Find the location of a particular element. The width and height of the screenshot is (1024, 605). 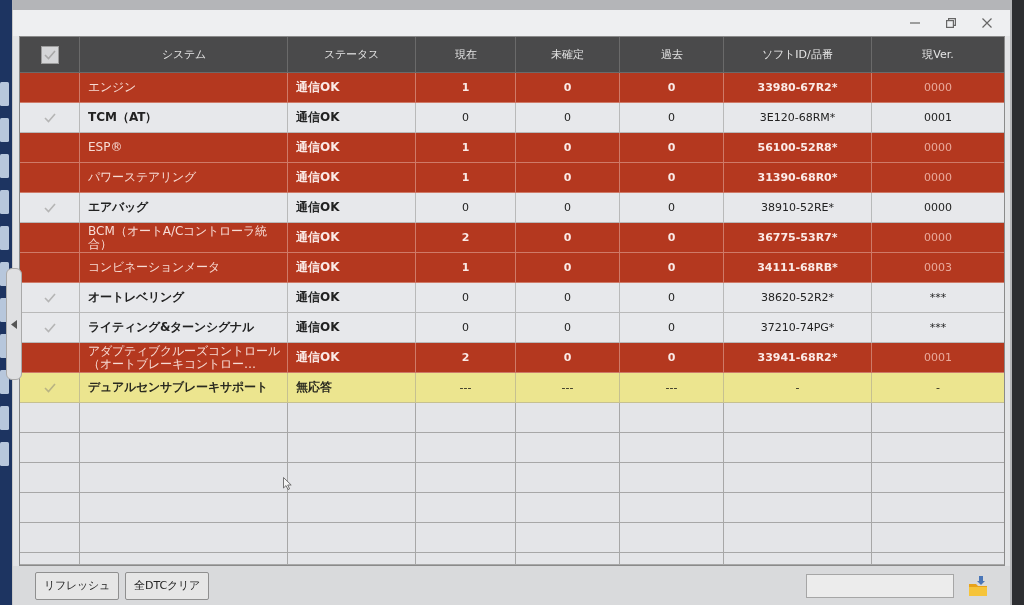

collapse-handle is located at coordinates (14, 324).